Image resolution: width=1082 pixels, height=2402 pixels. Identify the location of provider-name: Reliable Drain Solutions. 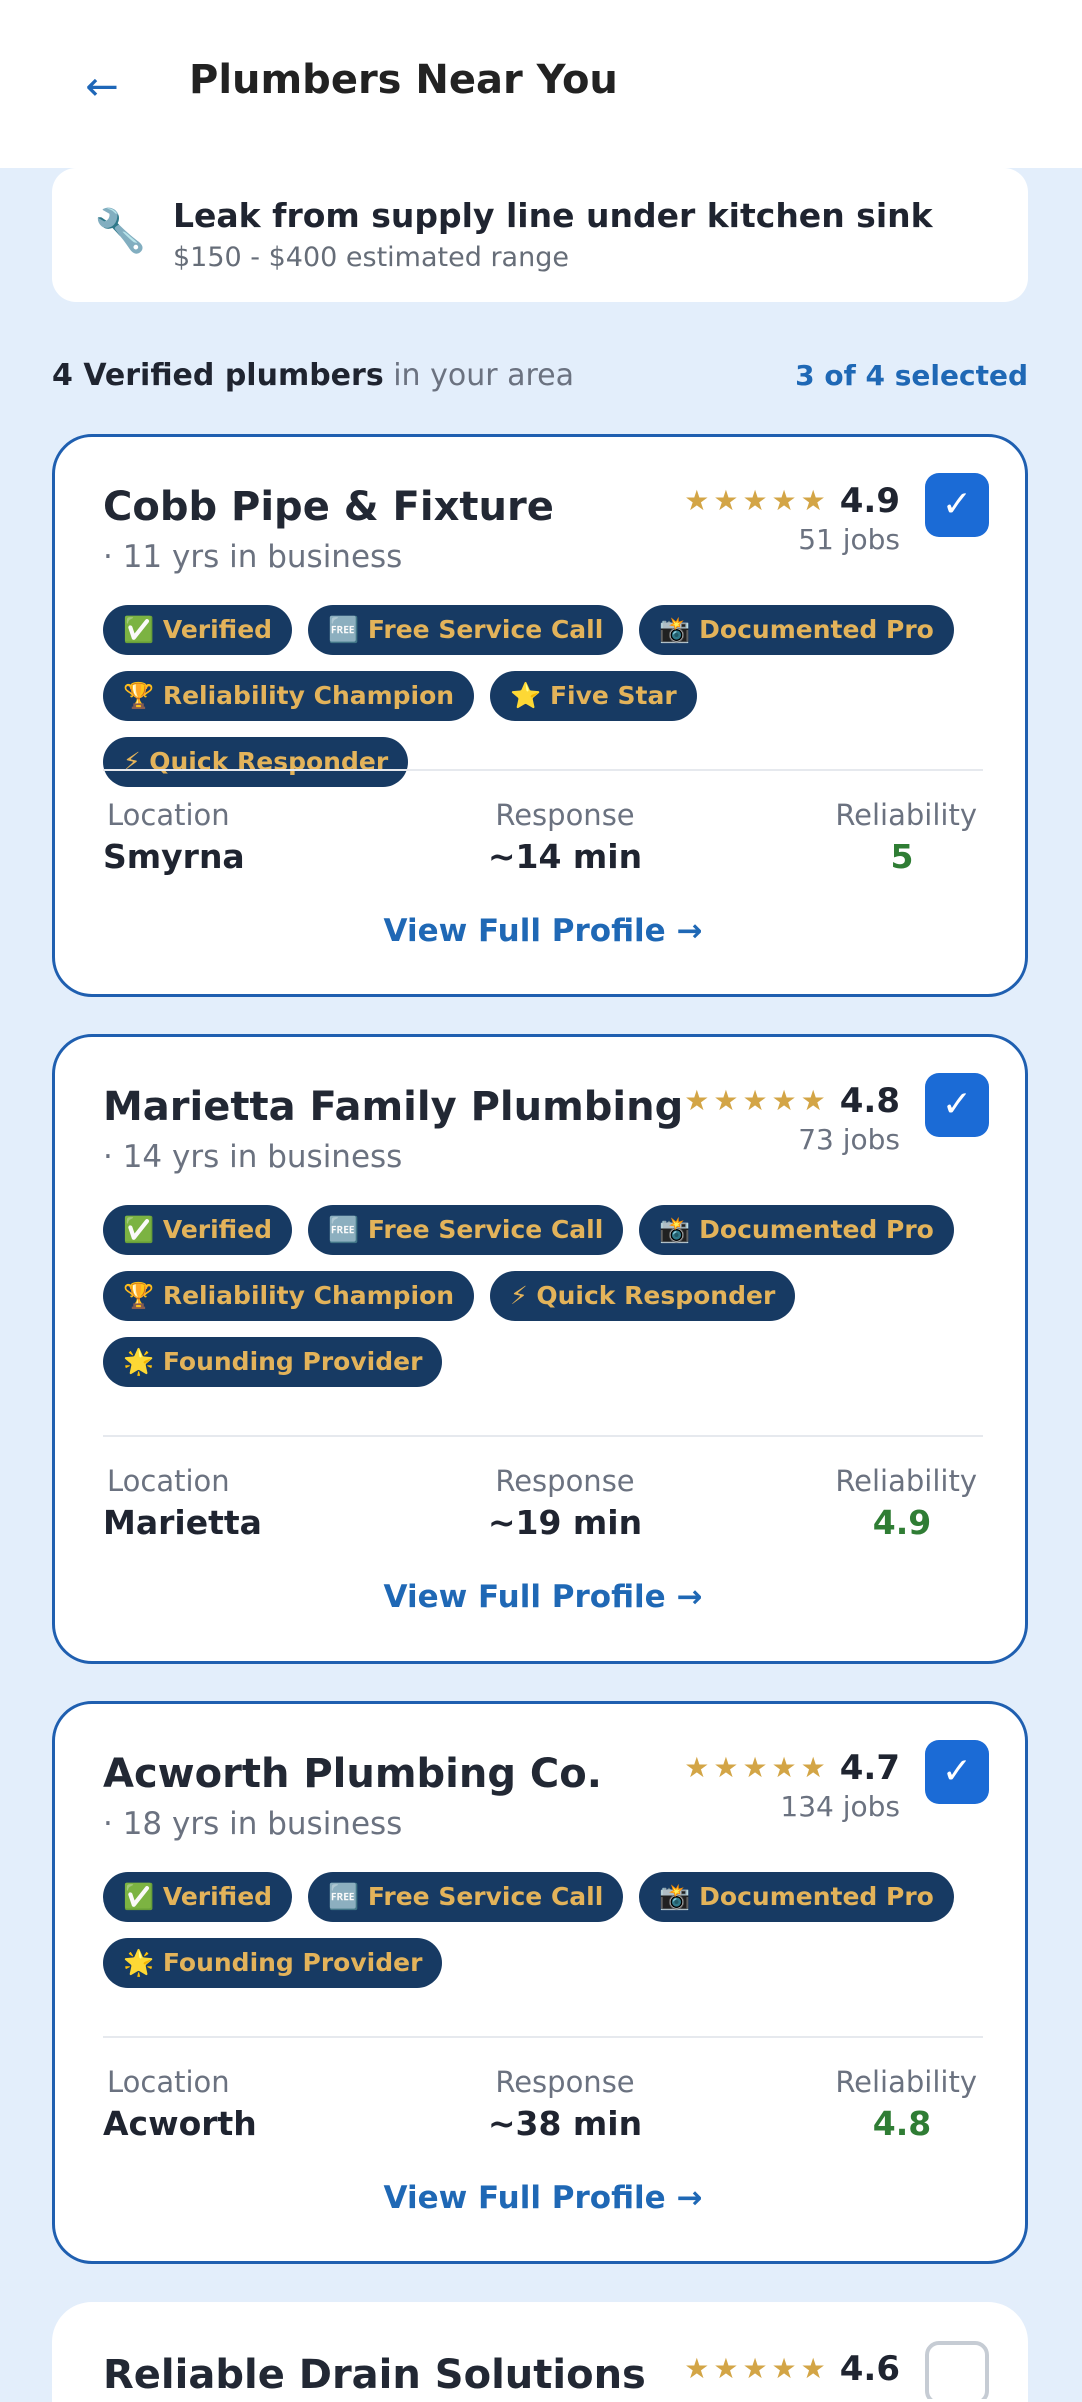
(374, 2375).